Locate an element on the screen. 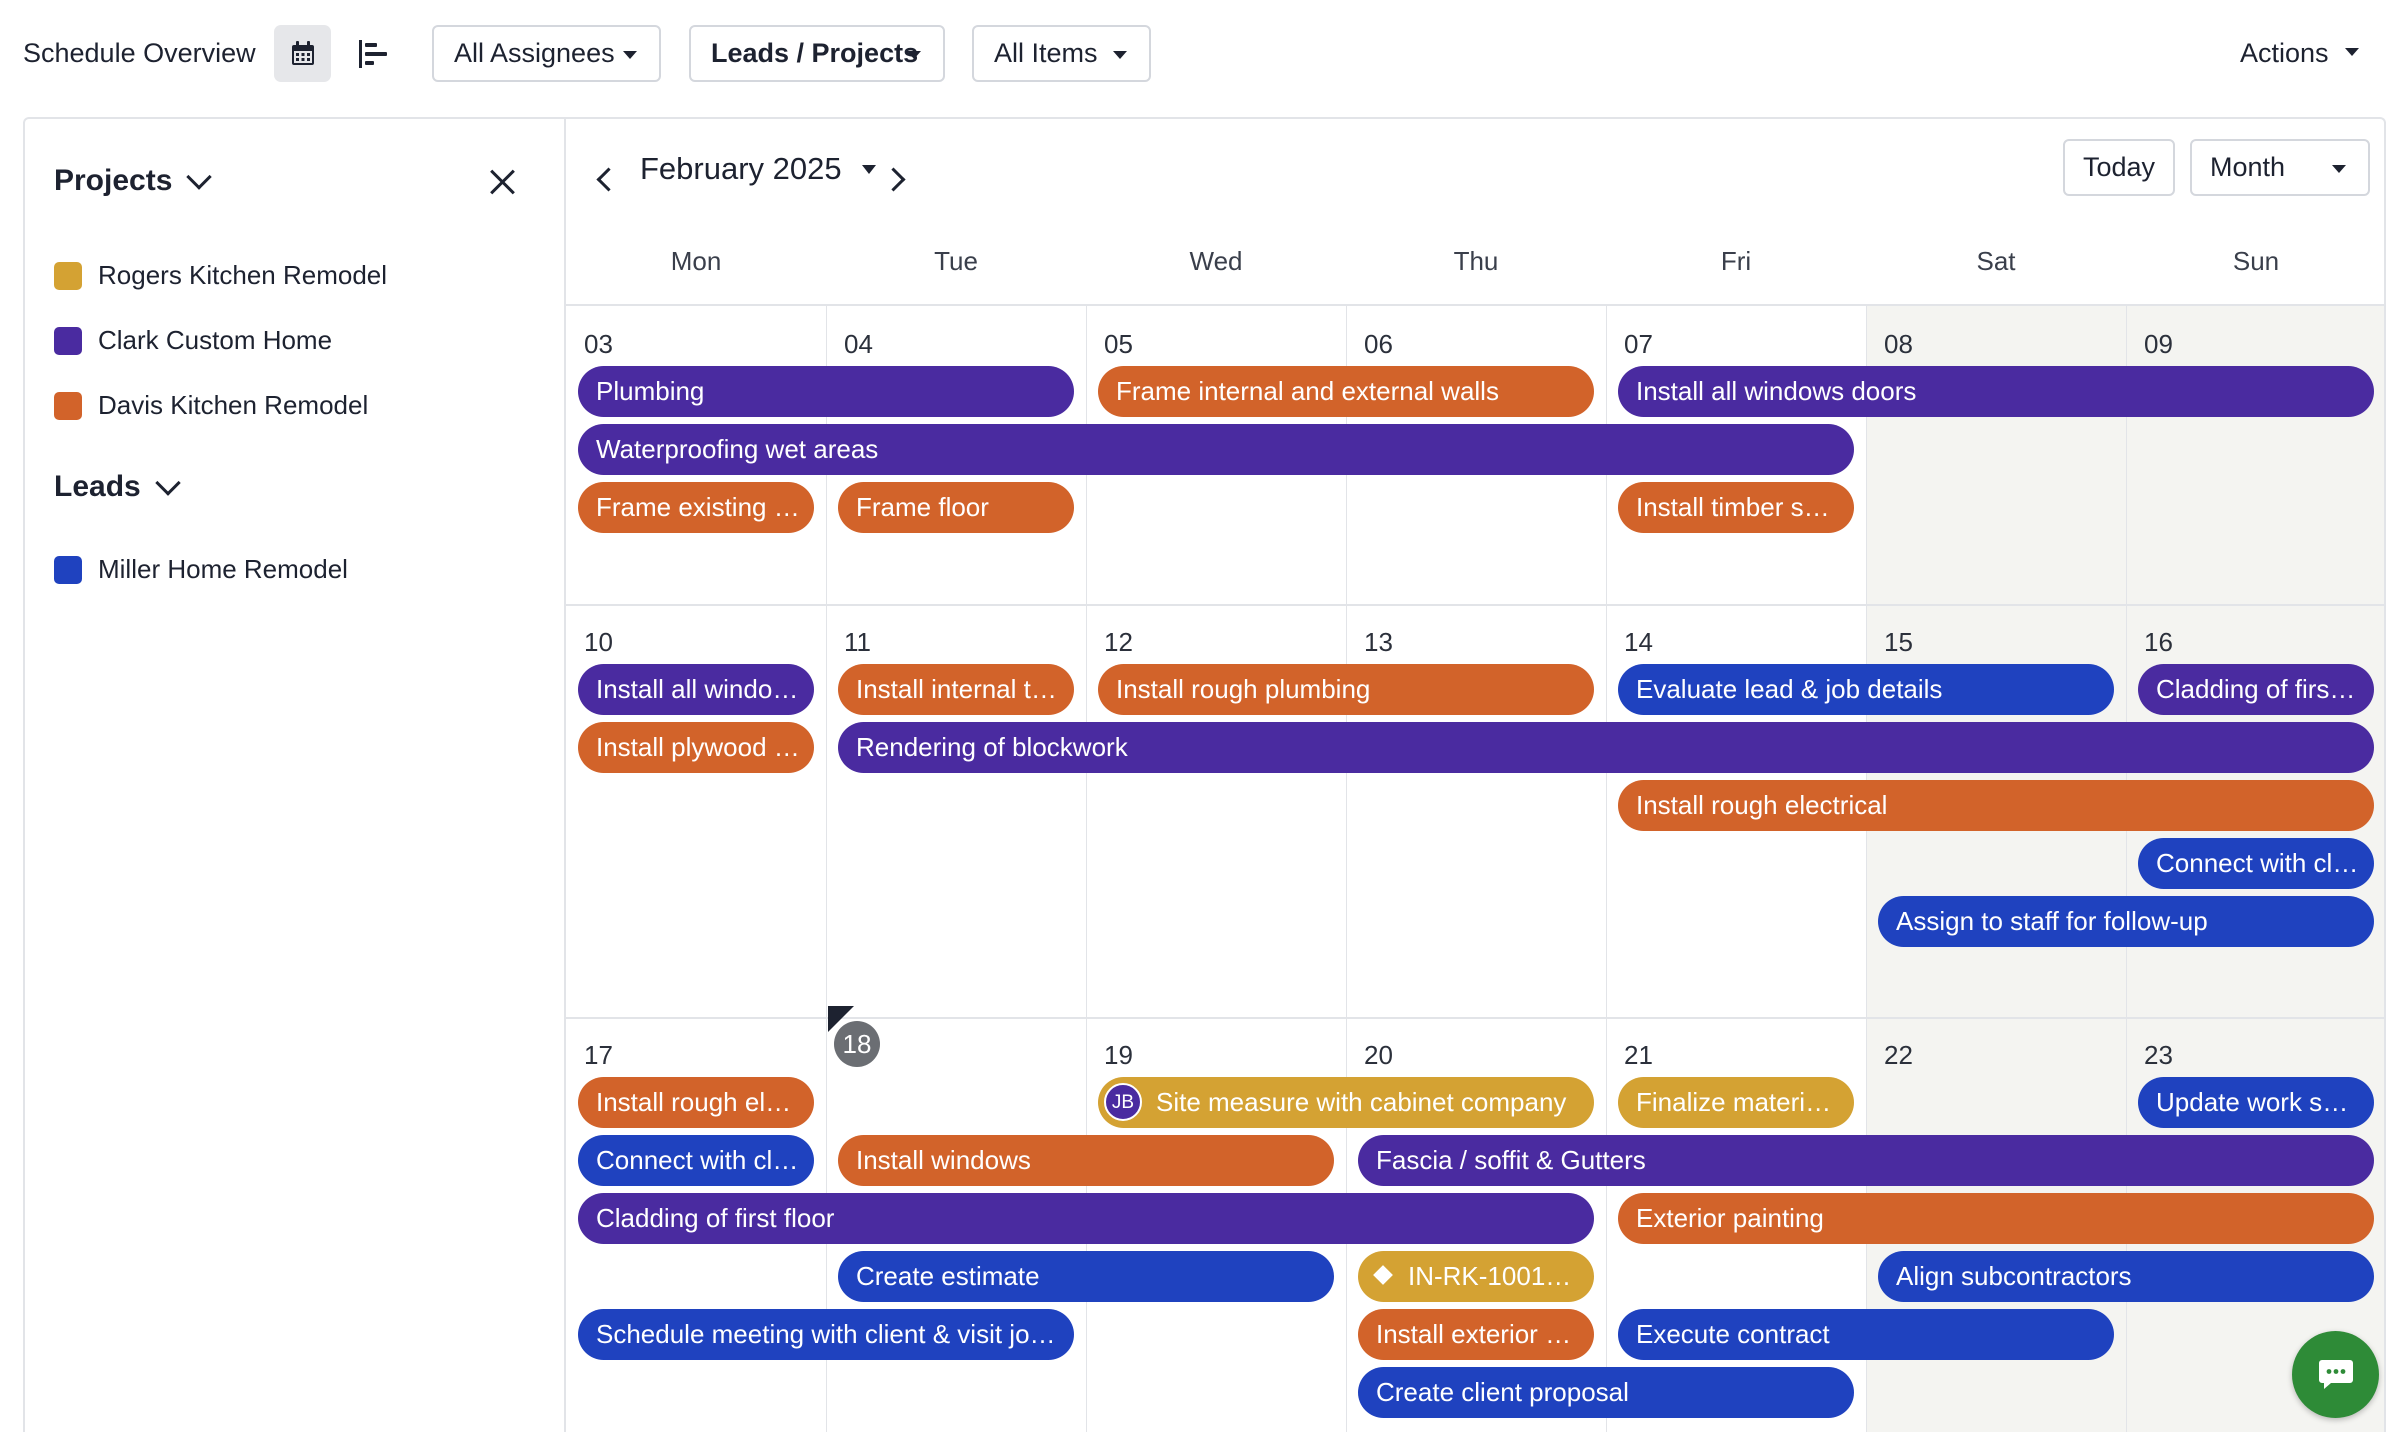 This screenshot has width=2400, height=1432. projects-section-toggle: Projects is located at coordinates (133, 181).